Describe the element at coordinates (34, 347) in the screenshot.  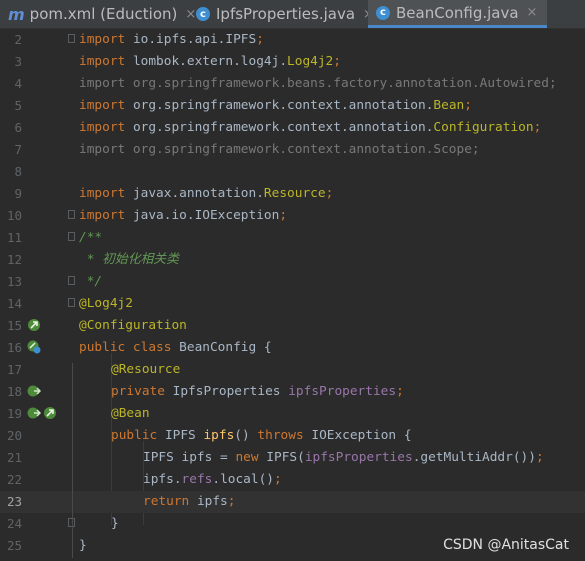
I see `spring-config-icon` at that location.